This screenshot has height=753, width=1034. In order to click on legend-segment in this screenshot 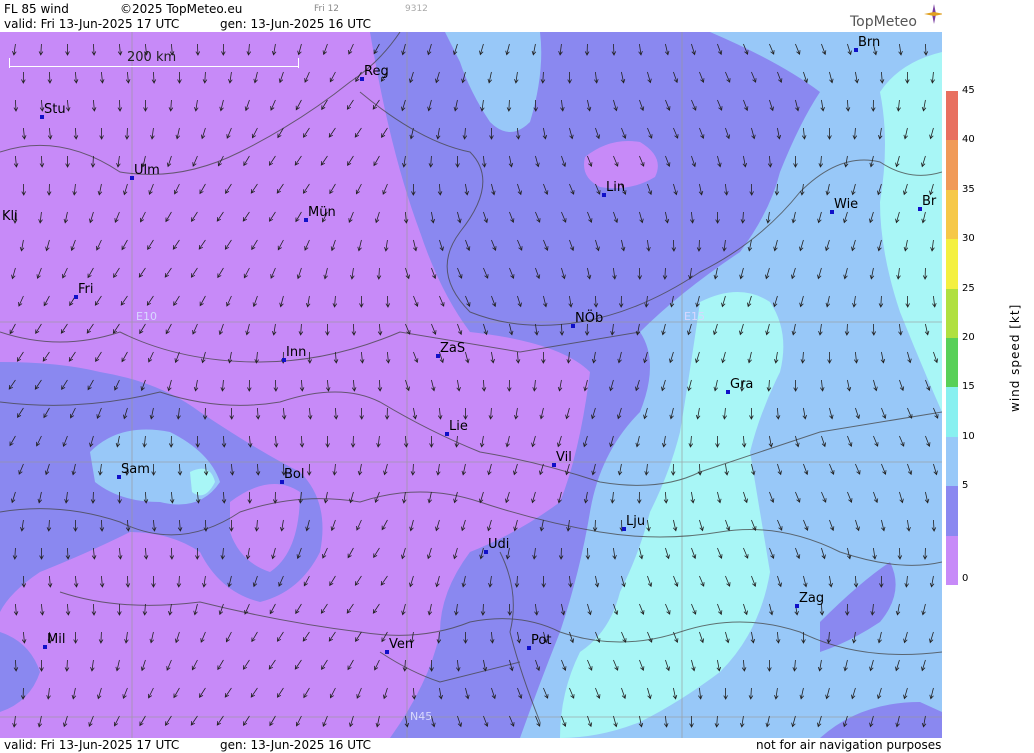, I will do `click(952, 165)`.